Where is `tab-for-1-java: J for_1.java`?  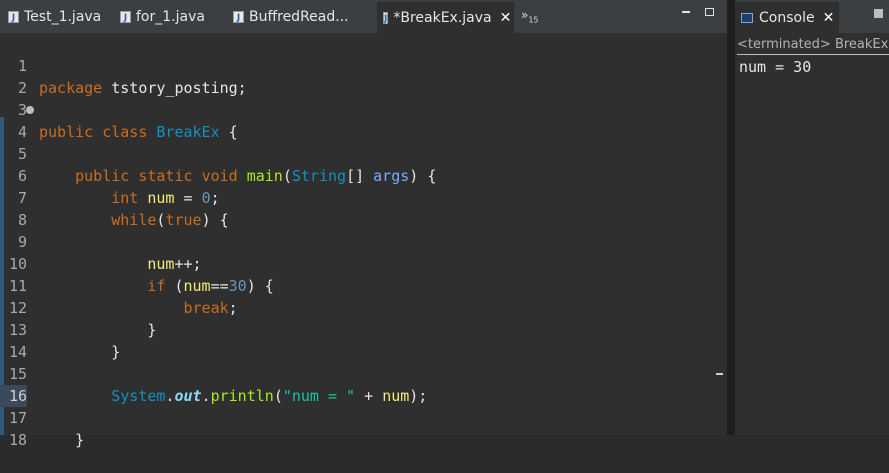 tab-for-1-java: J for_1.java is located at coordinates (162, 17).